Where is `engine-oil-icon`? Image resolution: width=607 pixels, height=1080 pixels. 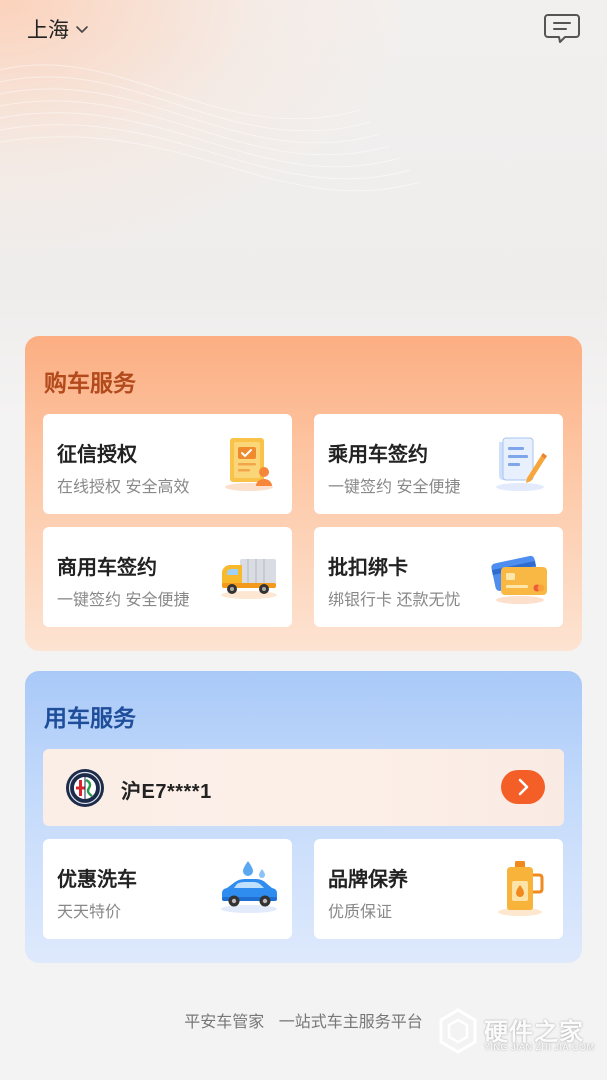 engine-oil-icon is located at coordinates (521, 888).